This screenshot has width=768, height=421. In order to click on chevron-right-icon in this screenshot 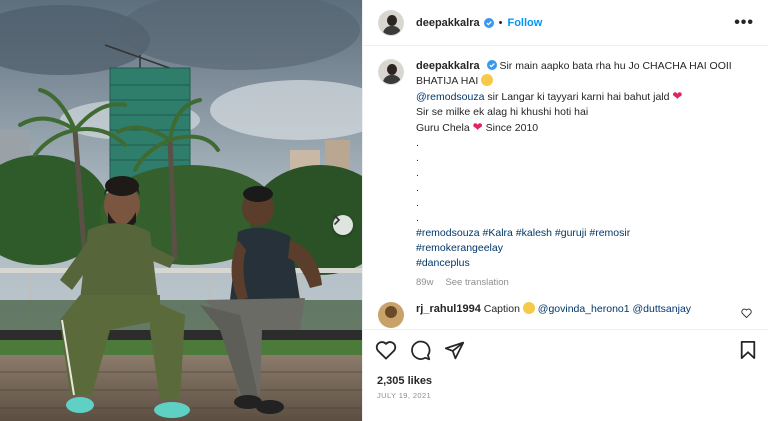, I will do `click(337, 220)`.